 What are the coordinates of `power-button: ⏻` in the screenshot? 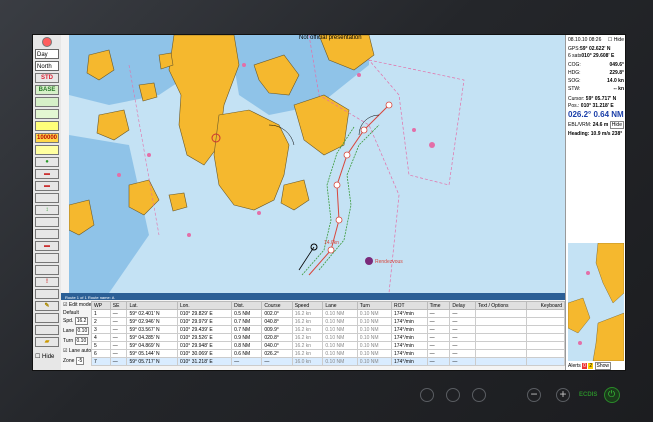 It's located at (612, 395).